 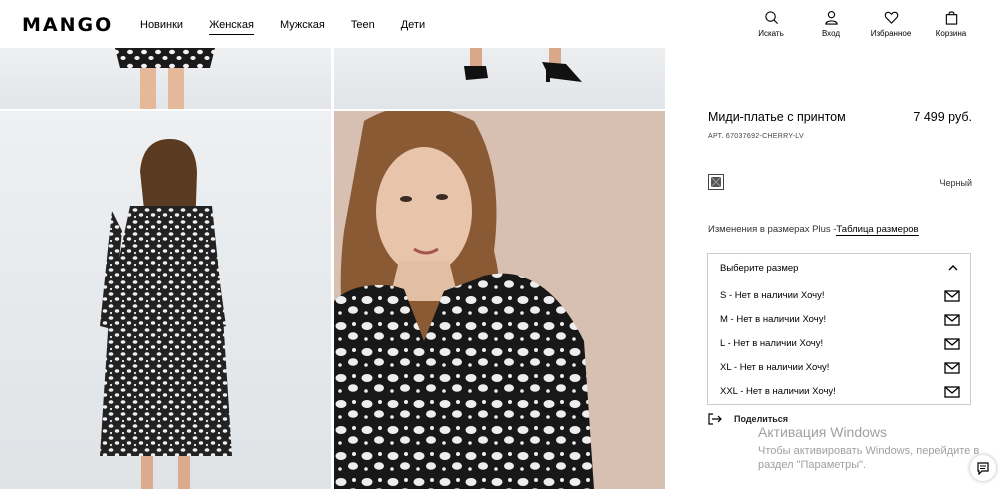 I want to click on bag-icon, so click(x=951, y=18).